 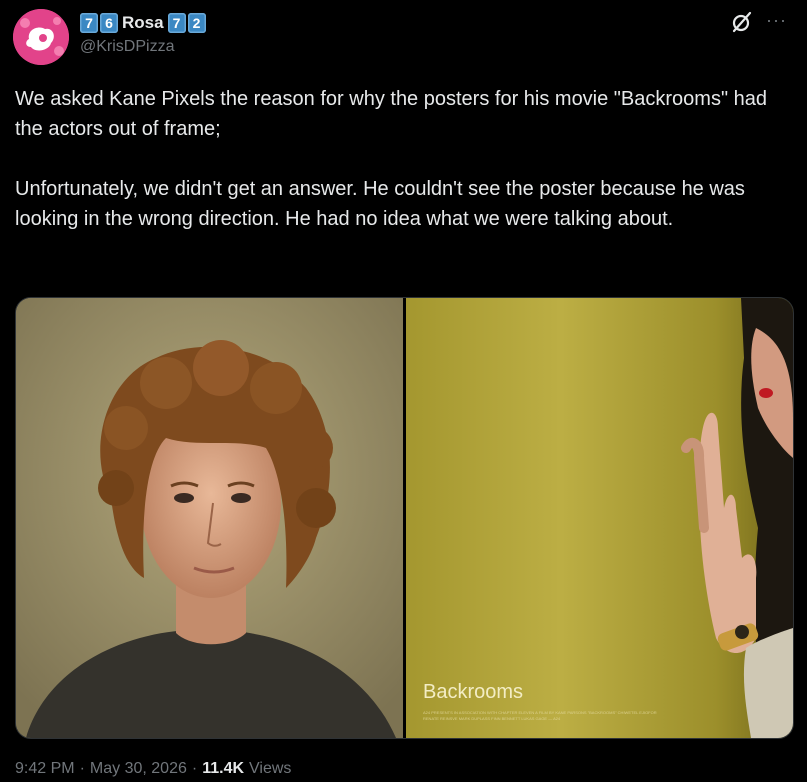 I want to click on tweet-date: May 30, 2026, so click(x=138, y=769).